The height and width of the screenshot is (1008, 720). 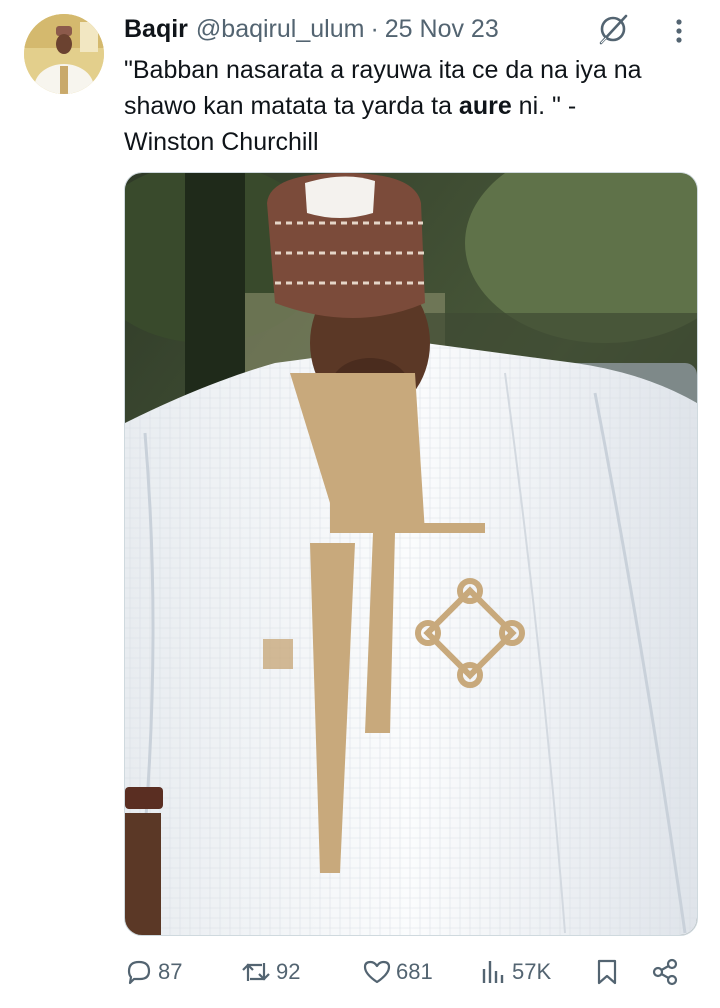 What do you see at coordinates (613, 29) in the screenshot?
I see `grok-icon` at bounding box center [613, 29].